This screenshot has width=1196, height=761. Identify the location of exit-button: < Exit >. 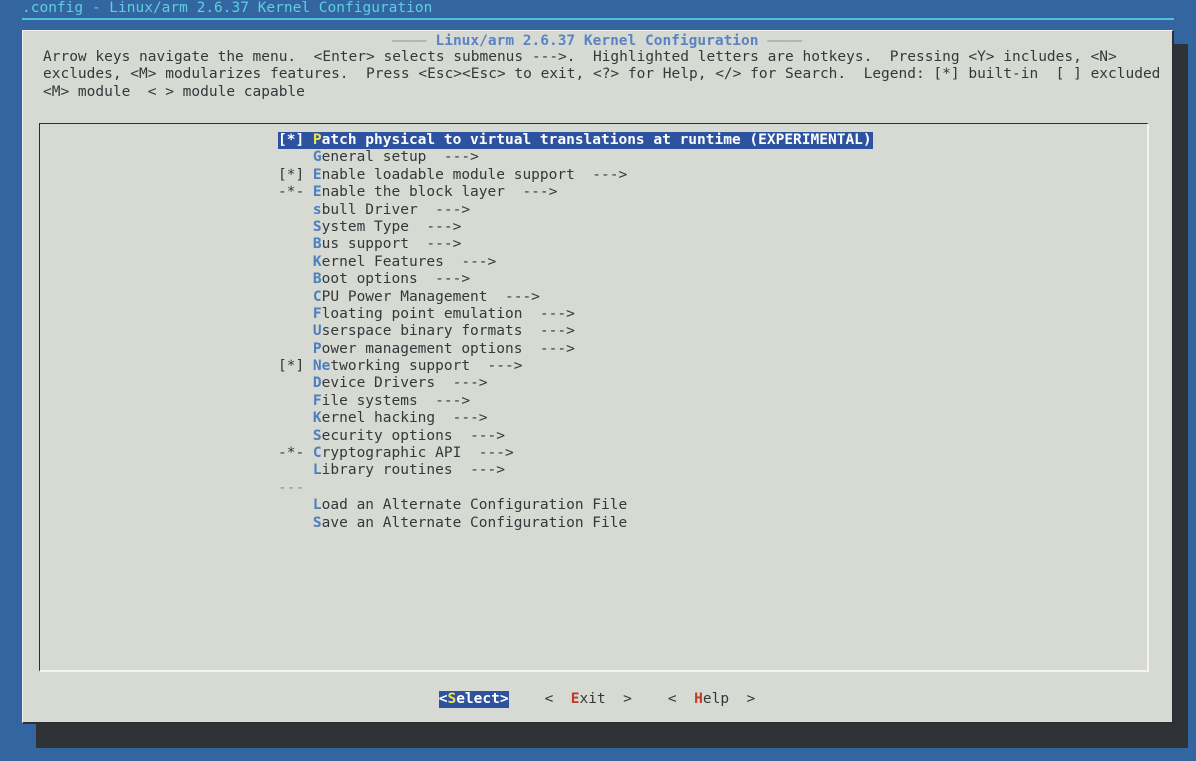
(588, 699).